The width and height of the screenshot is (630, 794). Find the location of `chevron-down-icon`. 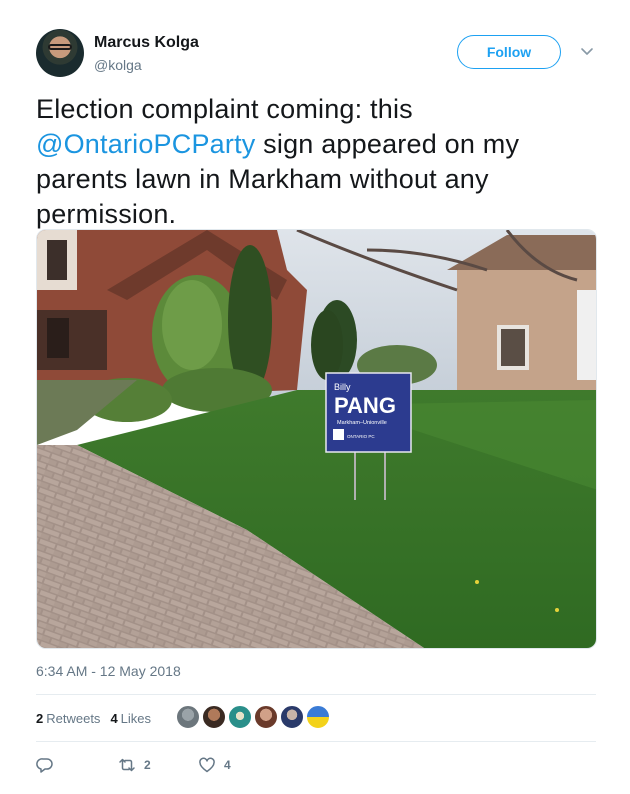

chevron-down-icon is located at coordinates (587, 51).